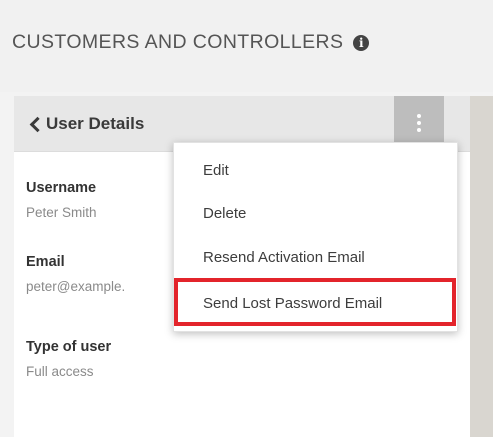 Image resolution: width=493 pixels, height=437 pixels. What do you see at coordinates (419, 124) in the screenshot?
I see `kebab-icon` at bounding box center [419, 124].